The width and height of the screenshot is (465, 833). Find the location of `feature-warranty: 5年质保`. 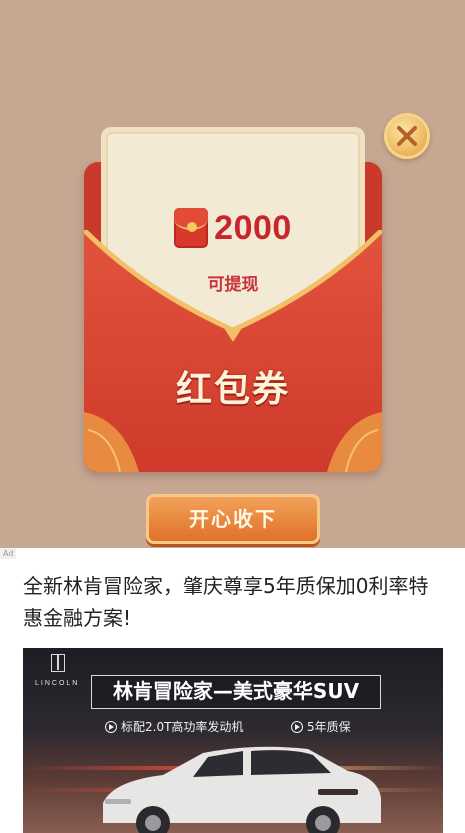

feature-warranty: 5年质保 is located at coordinates (321, 726).